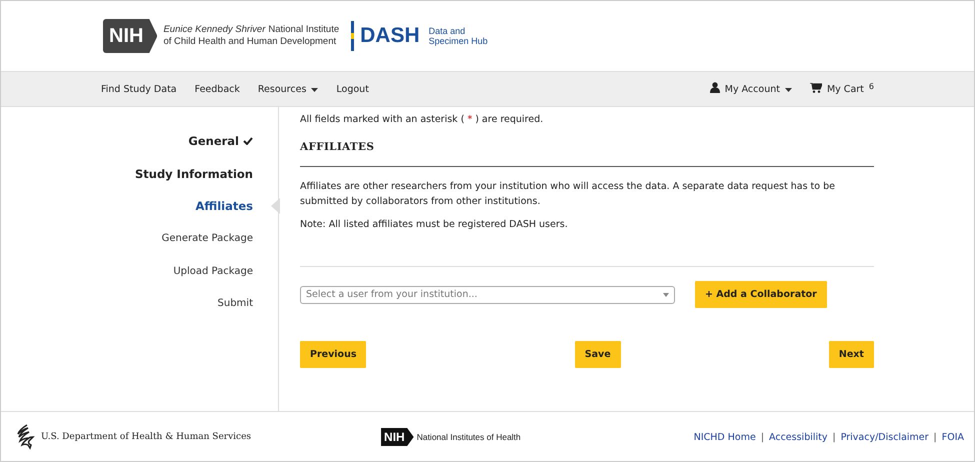  What do you see at coordinates (953, 437) in the screenshot?
I see `footer-link: FOIA` at bounding box center [953, 437].